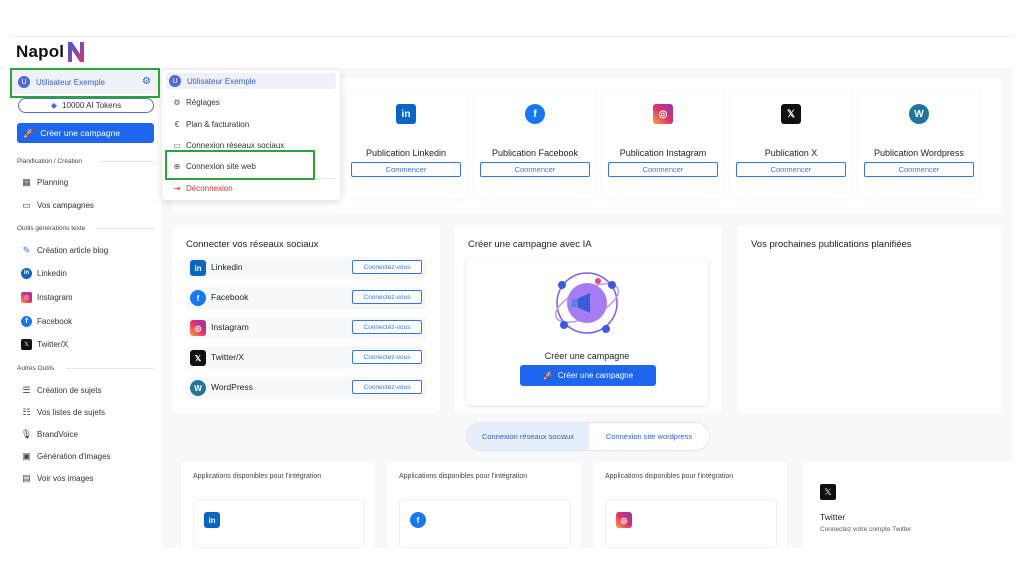  I want to click on nav-facebook-label: Facebook, so click(55, 321).